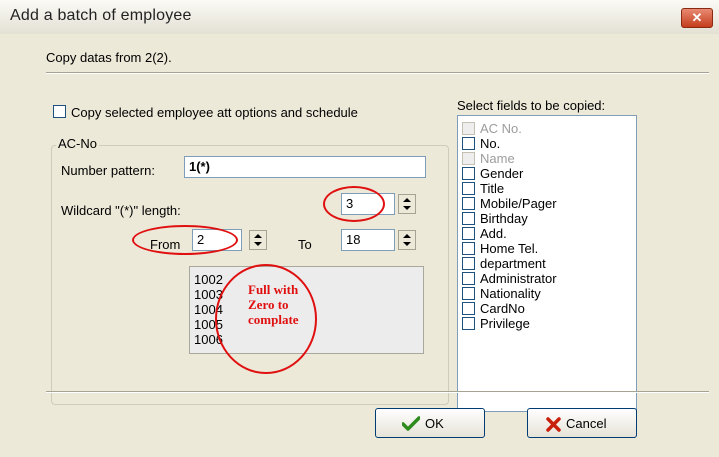 This screenshot has height=457, width=719. Describe the element at coordinates (518, 278) in the screenshot. I see `field-label: Administrator` at that location.